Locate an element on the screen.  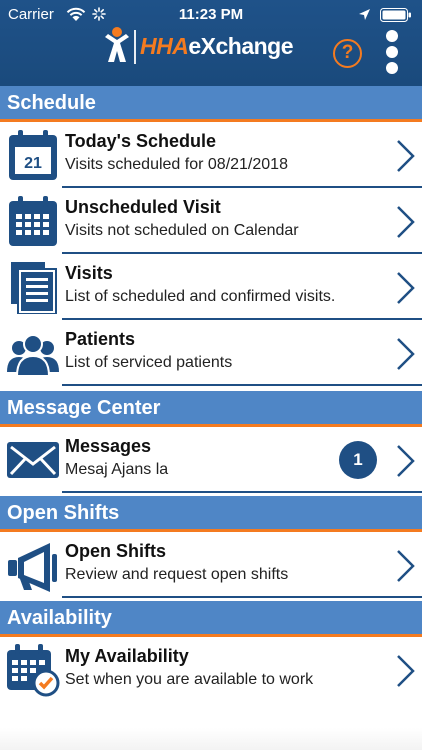
row-subtitle: Visits not scheduled on Calendar is located at coordinates (182, 230).